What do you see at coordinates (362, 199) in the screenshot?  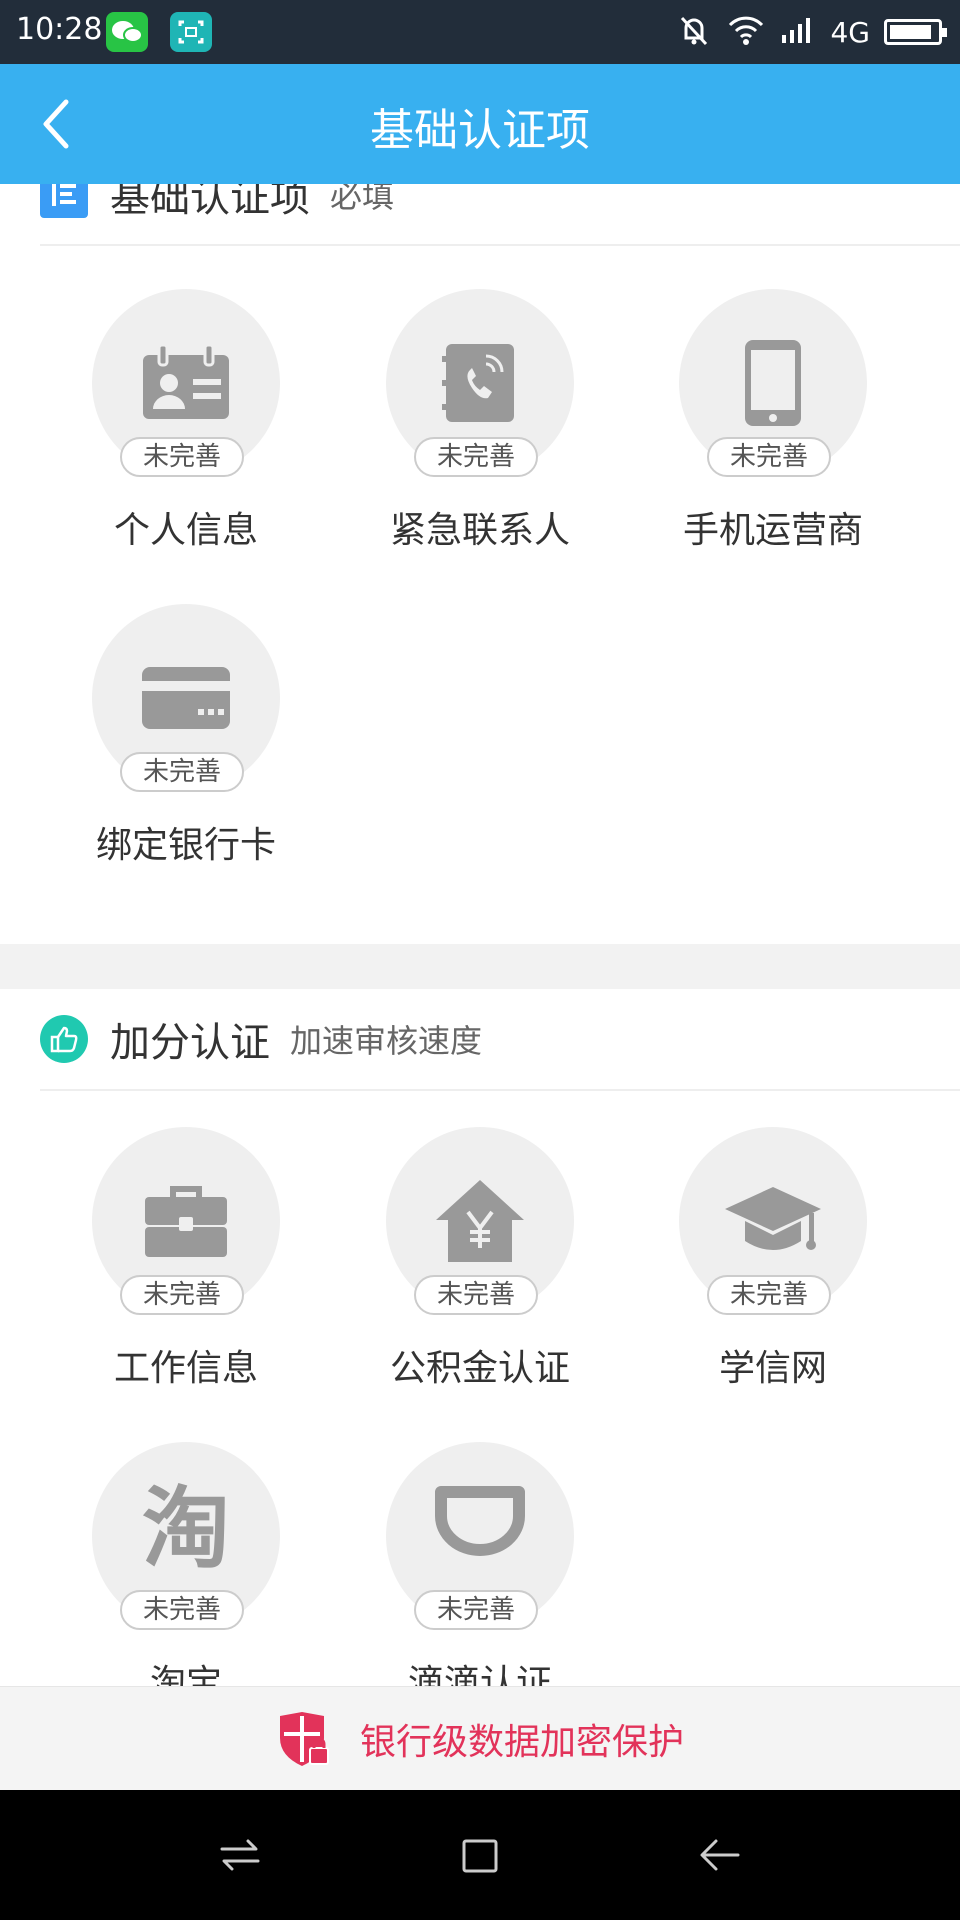 I see `section-subtitle: 必填` at bounding box center [362, 199].